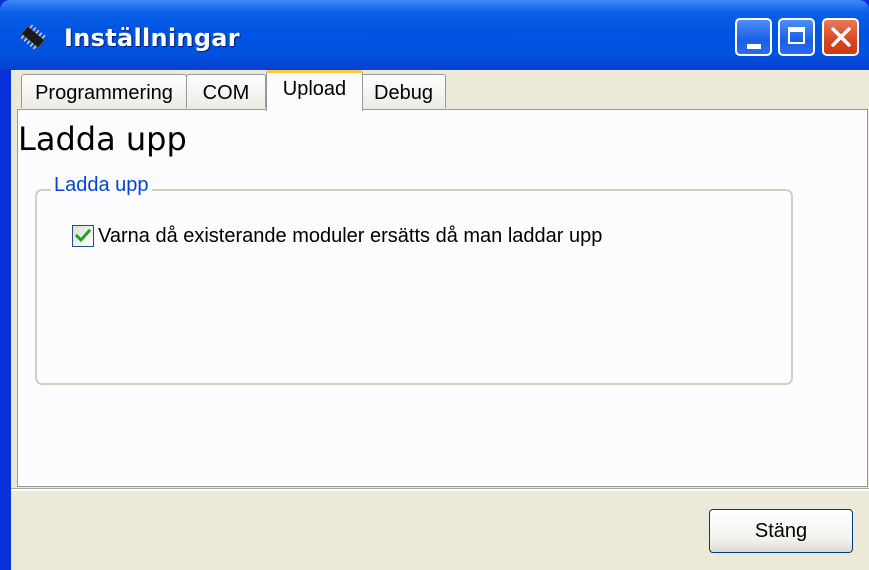 This screenshot has width=869, height=570. Describe the element at coordinates (403, 91) in the screenshot. I see `tab-debug: Debug` at that location.